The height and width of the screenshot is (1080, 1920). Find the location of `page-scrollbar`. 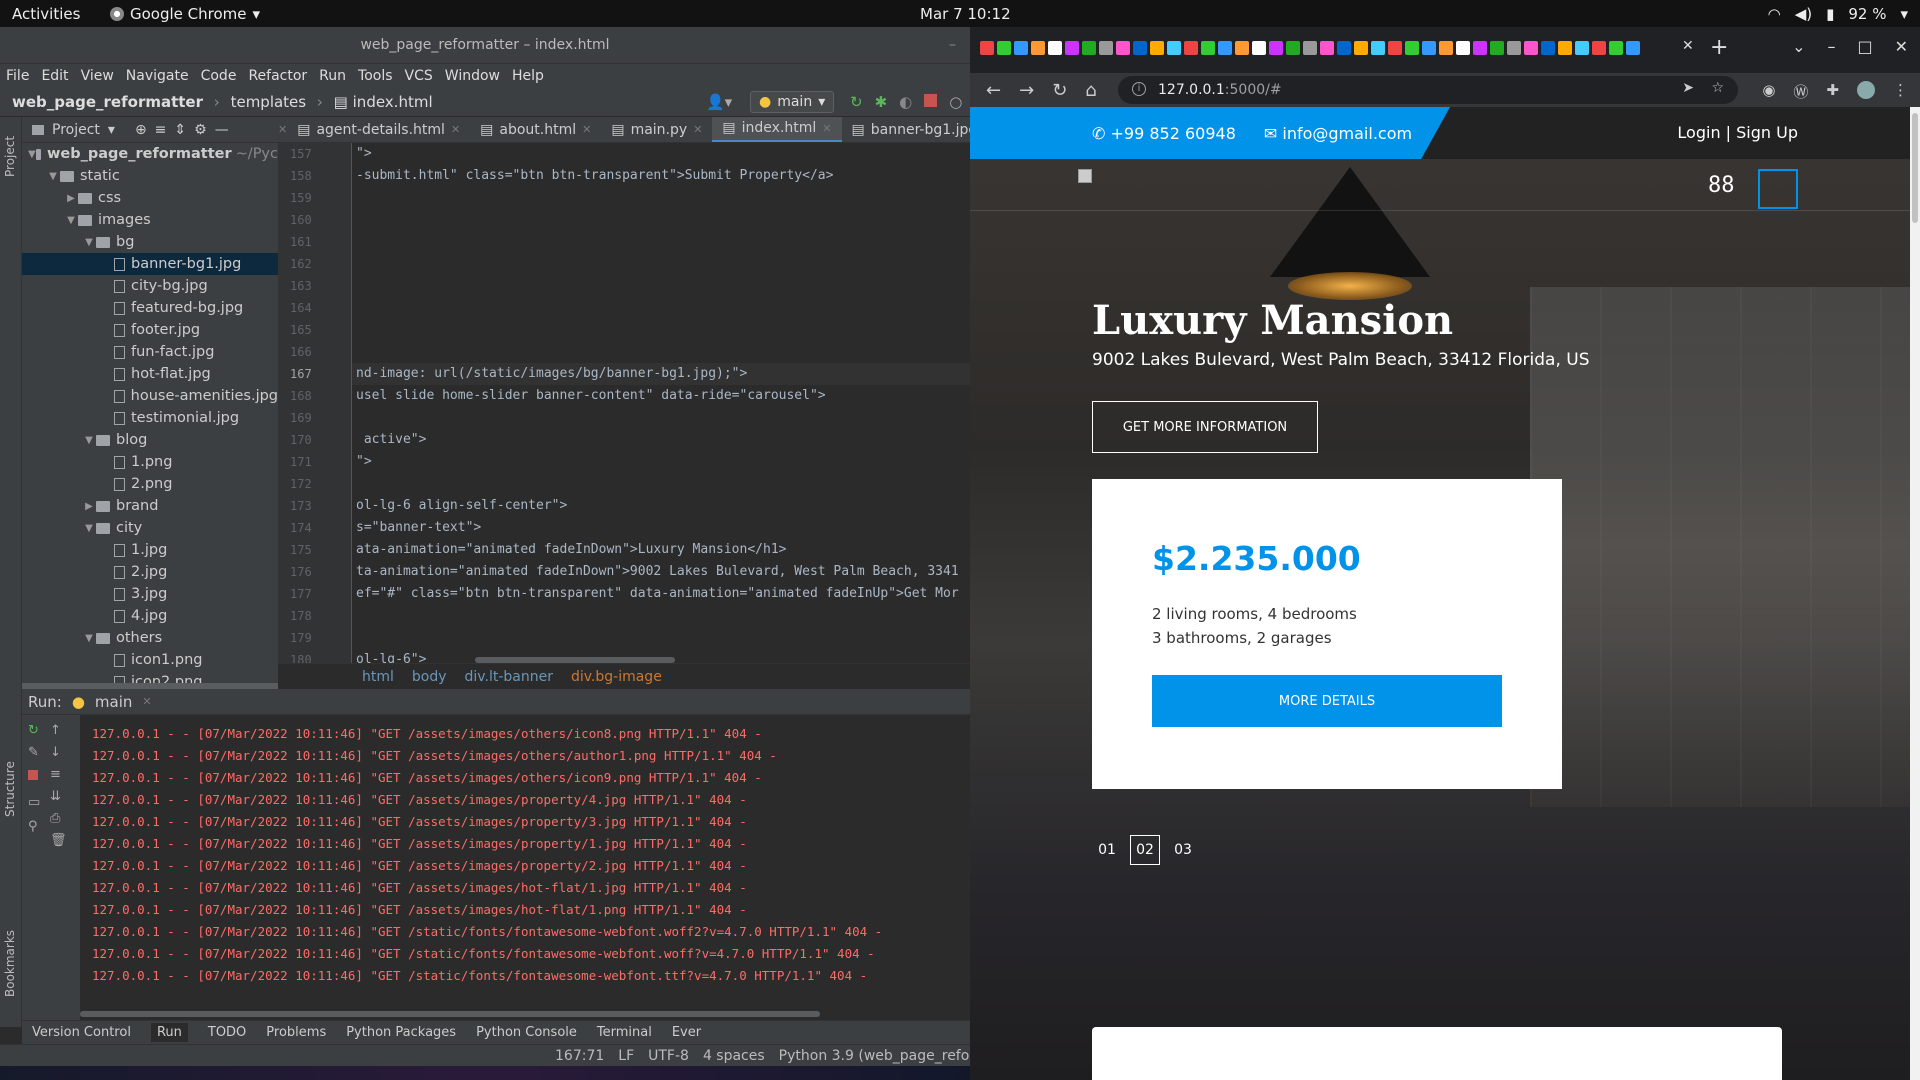

page-scrollbar is located at coordinates (1915, 593).